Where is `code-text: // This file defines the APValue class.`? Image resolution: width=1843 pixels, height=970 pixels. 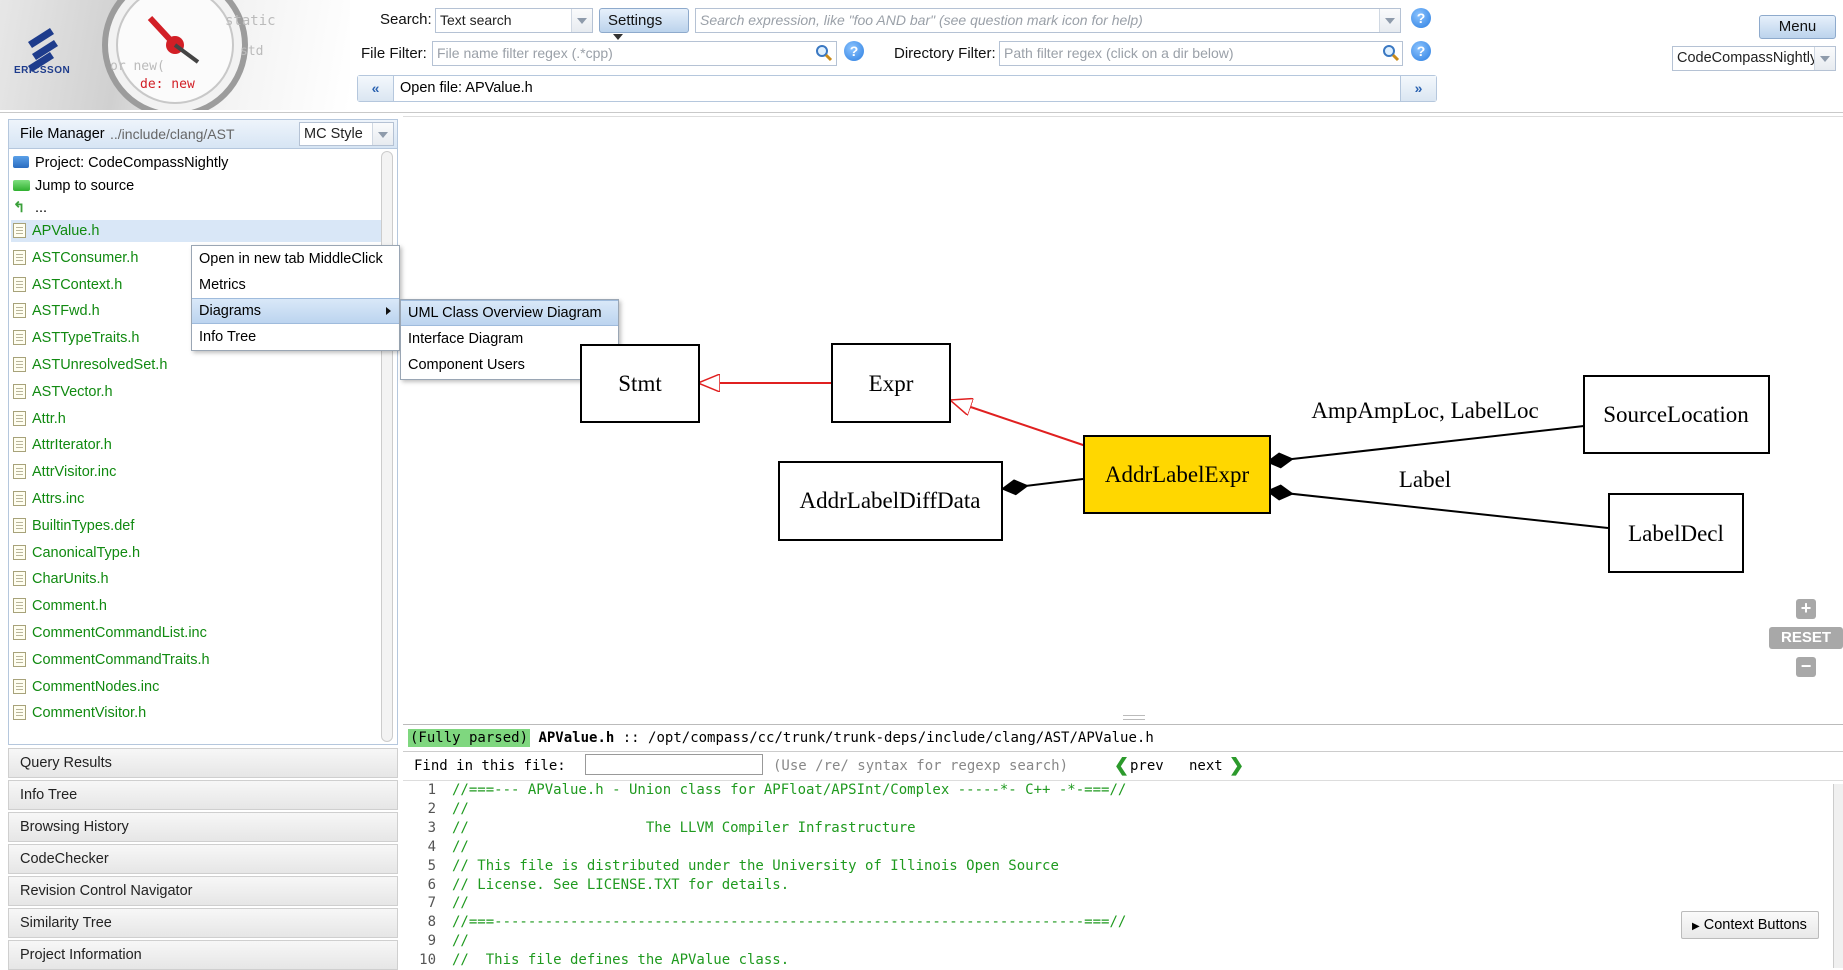
code-text: // This file defines the APValue class. is located at coordinates (621, 960).